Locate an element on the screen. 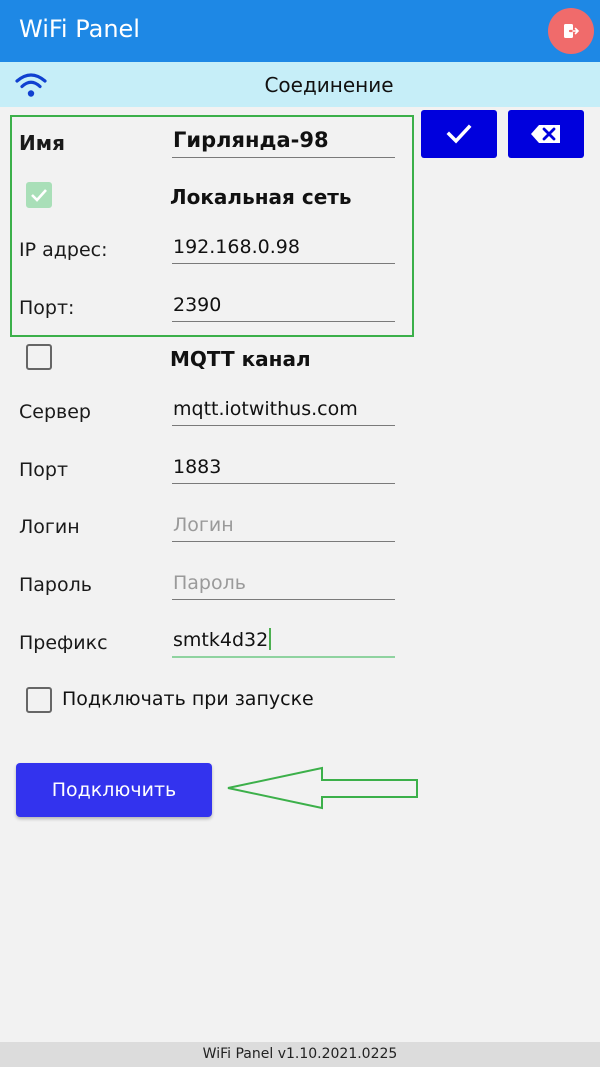 This screenshot has height=1067, width=600. mqtt-port-value: 1883 is located at coordinates (197, 467).